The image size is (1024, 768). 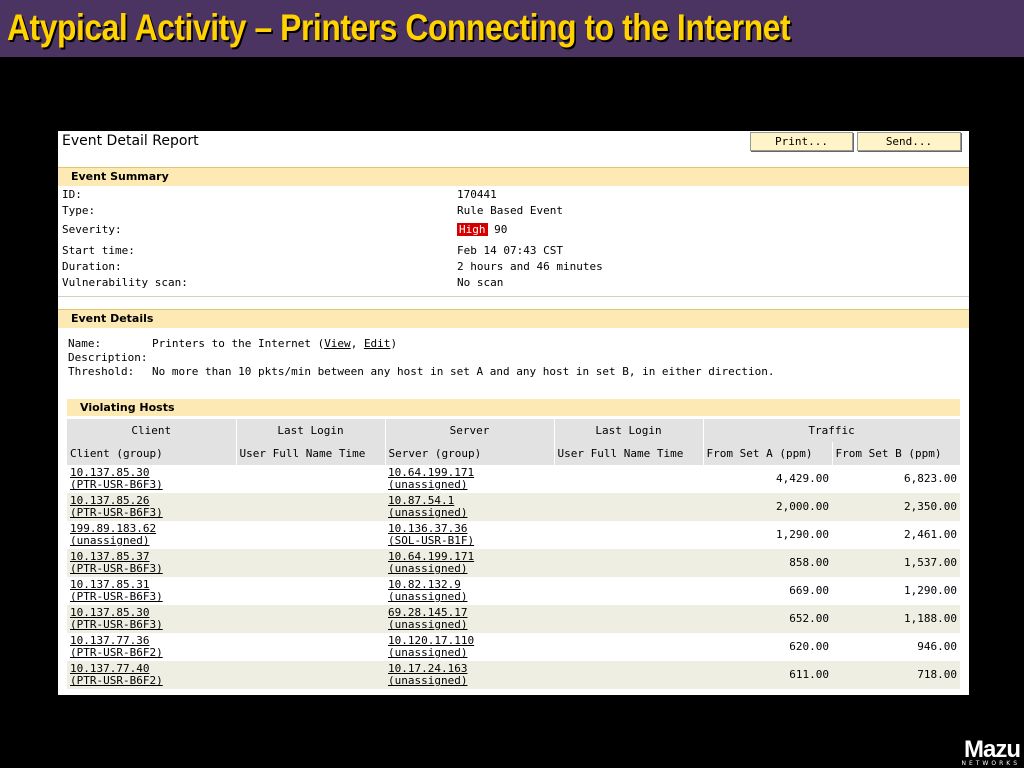 What do you see at coordinates (767, 535) in the screenshot?
I see `from-set-a-cell: 1,290.00` at bounding box center [767, 535].